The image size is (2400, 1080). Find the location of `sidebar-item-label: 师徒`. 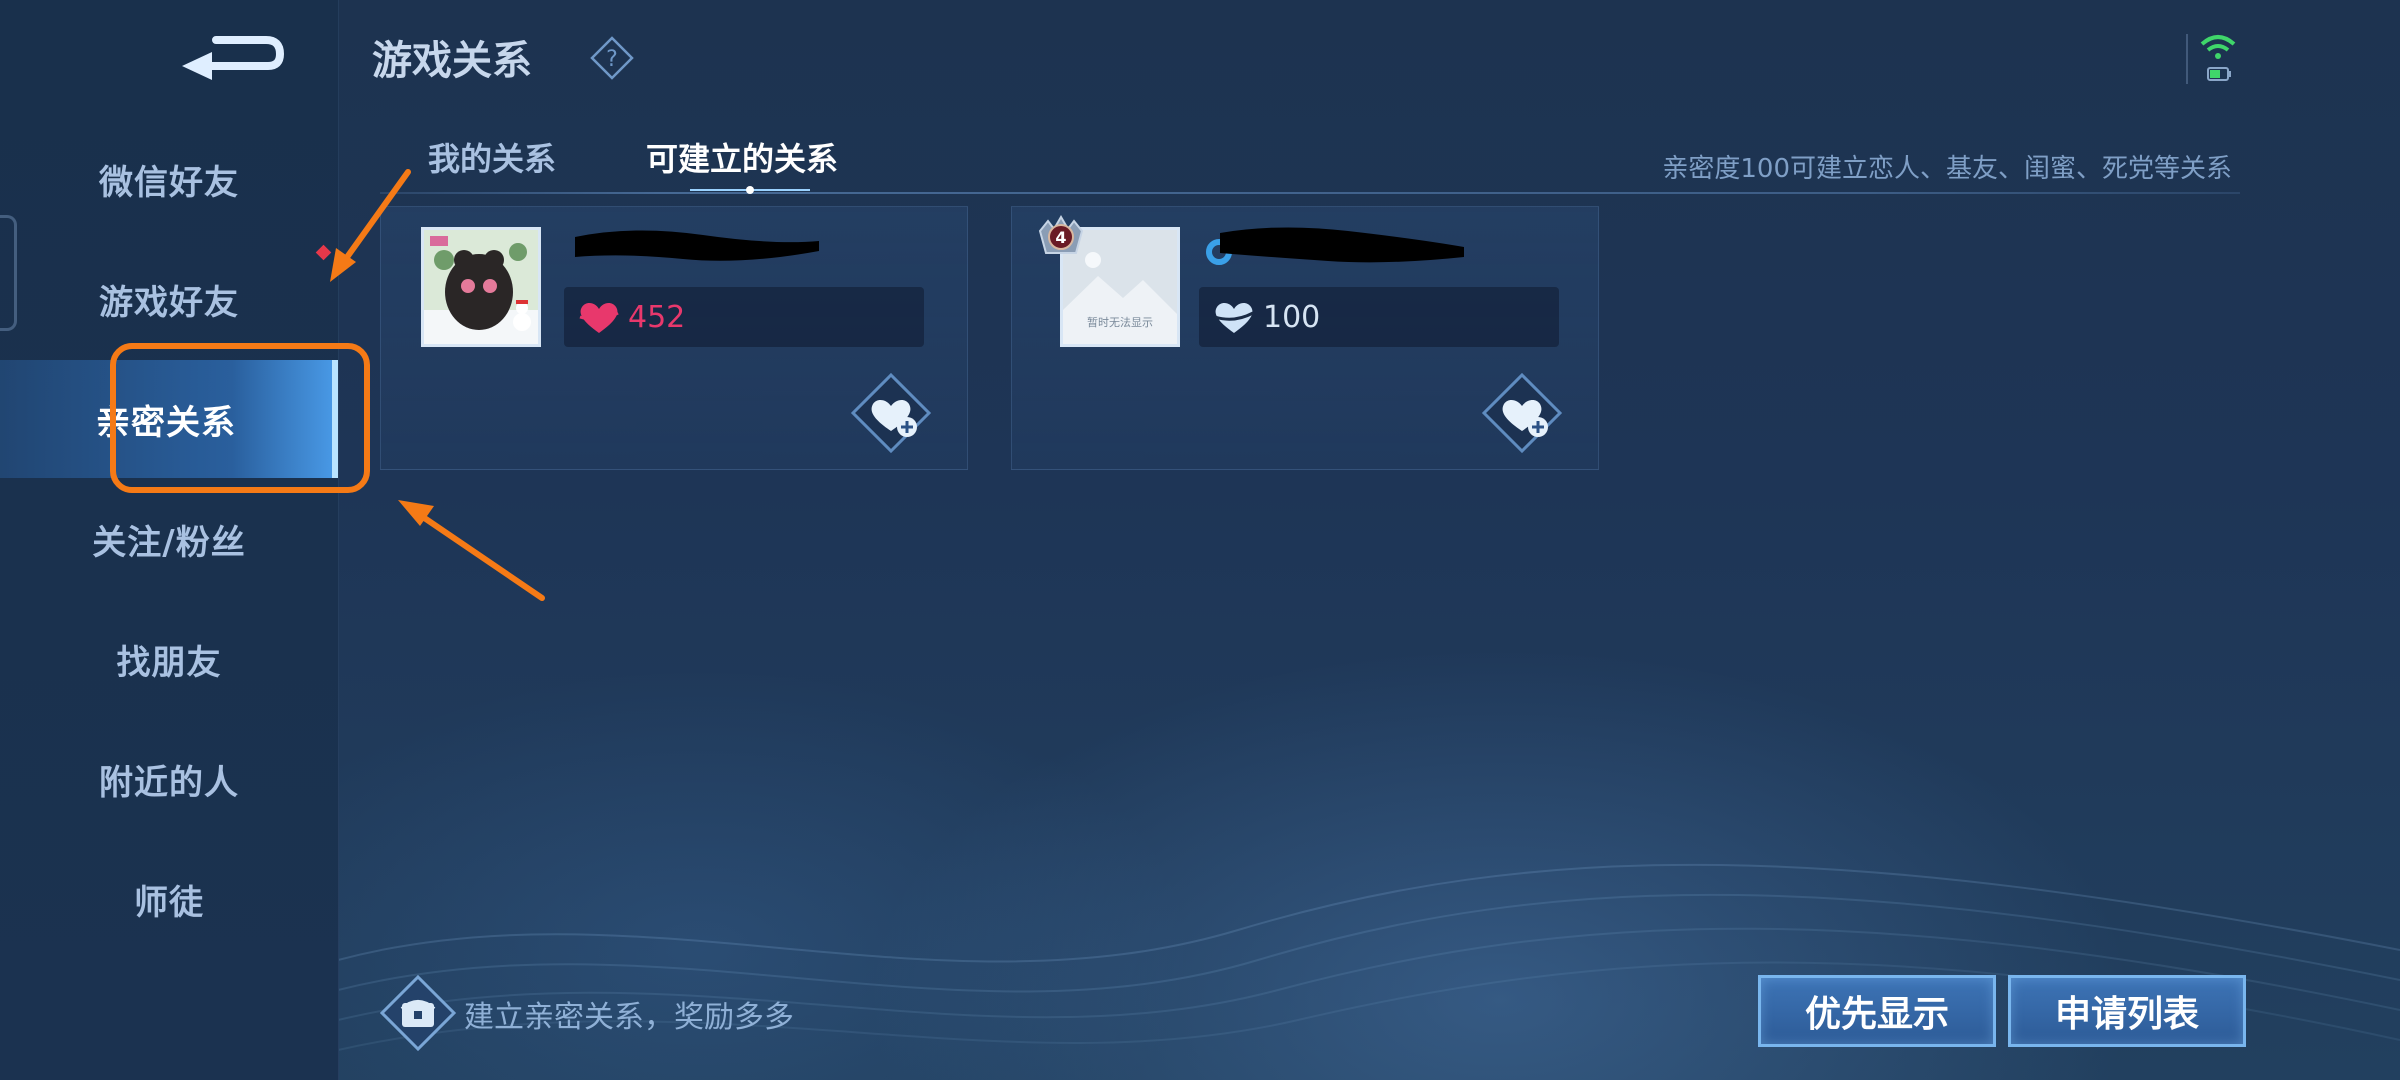

sidebar-item-label: 师徒 is located at coordinates (169, 902).